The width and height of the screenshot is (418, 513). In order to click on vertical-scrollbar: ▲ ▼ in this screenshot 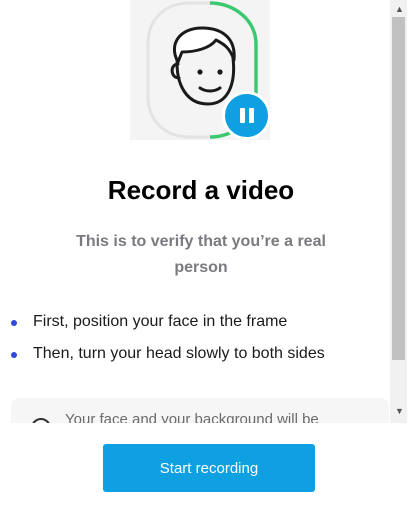, I will do `click(398, 211)`.